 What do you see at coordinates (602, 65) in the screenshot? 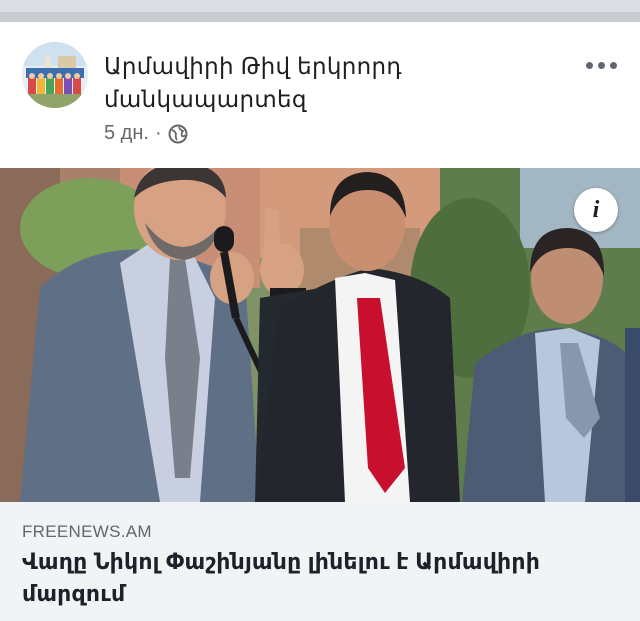
I see `more-options-icon` at bounding box center [602, 65].